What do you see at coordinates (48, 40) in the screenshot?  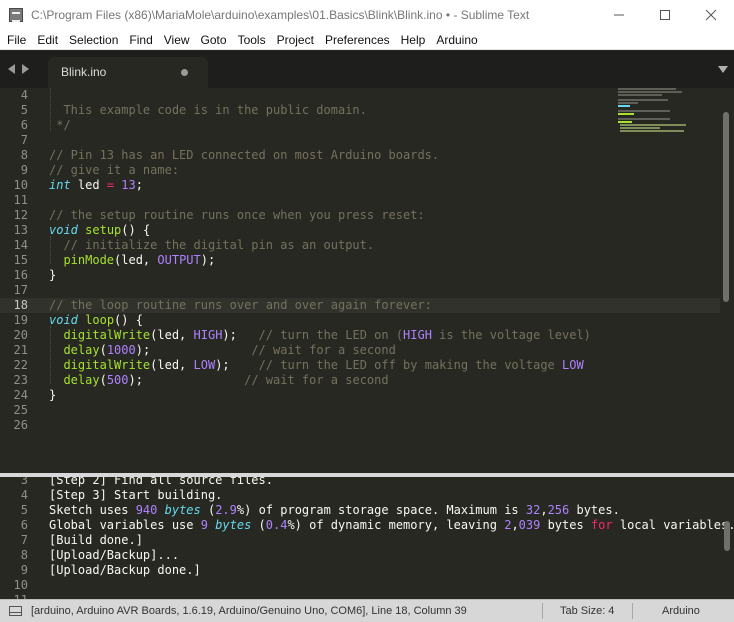 I see `menu-edit: Edit` at bounding box center [48, 40].